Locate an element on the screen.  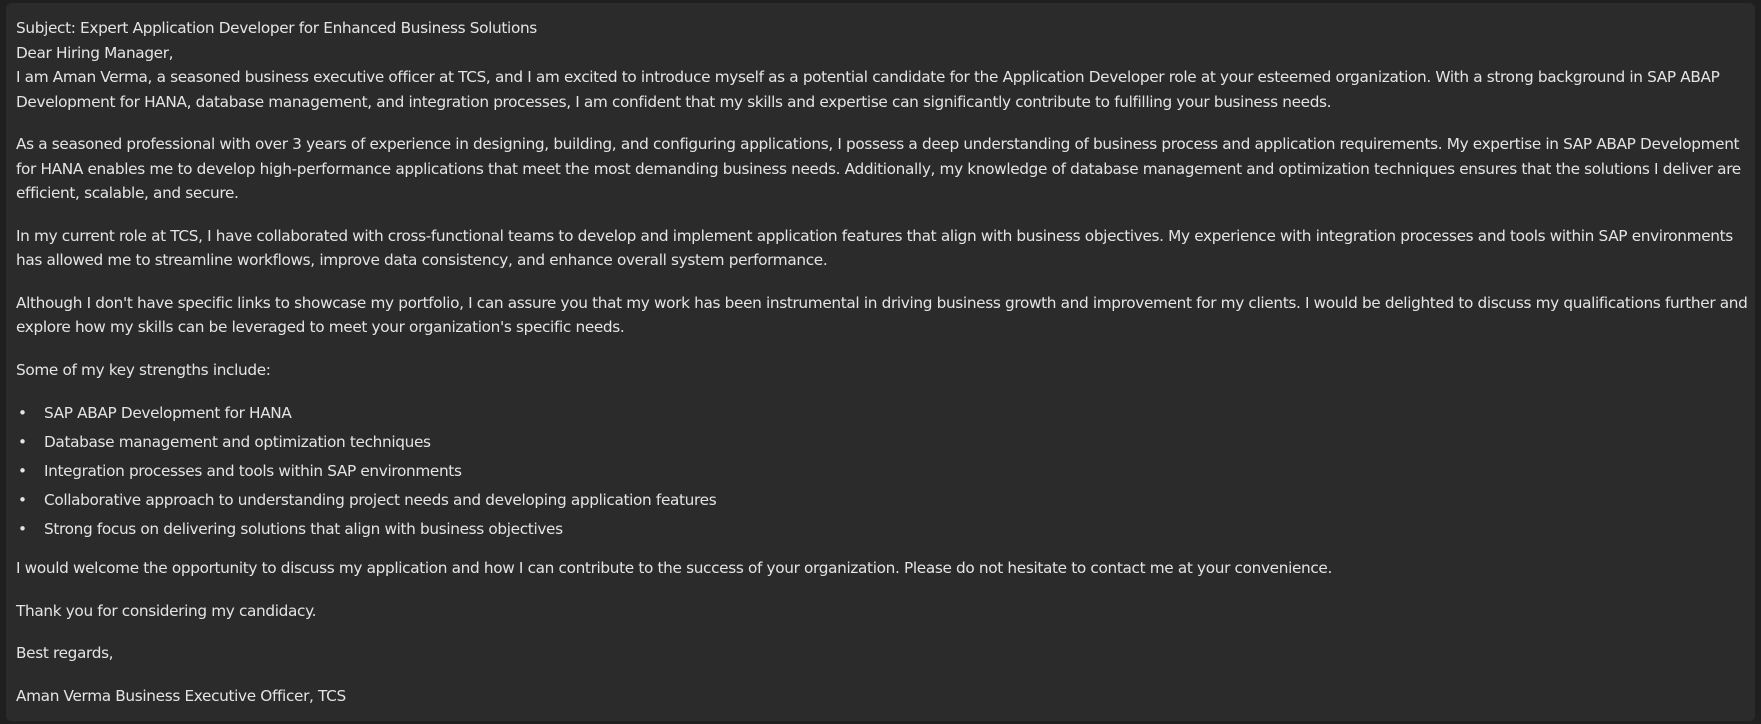
strengths-heading: Some of my key strengths include: is located at coordinates (143, 369).